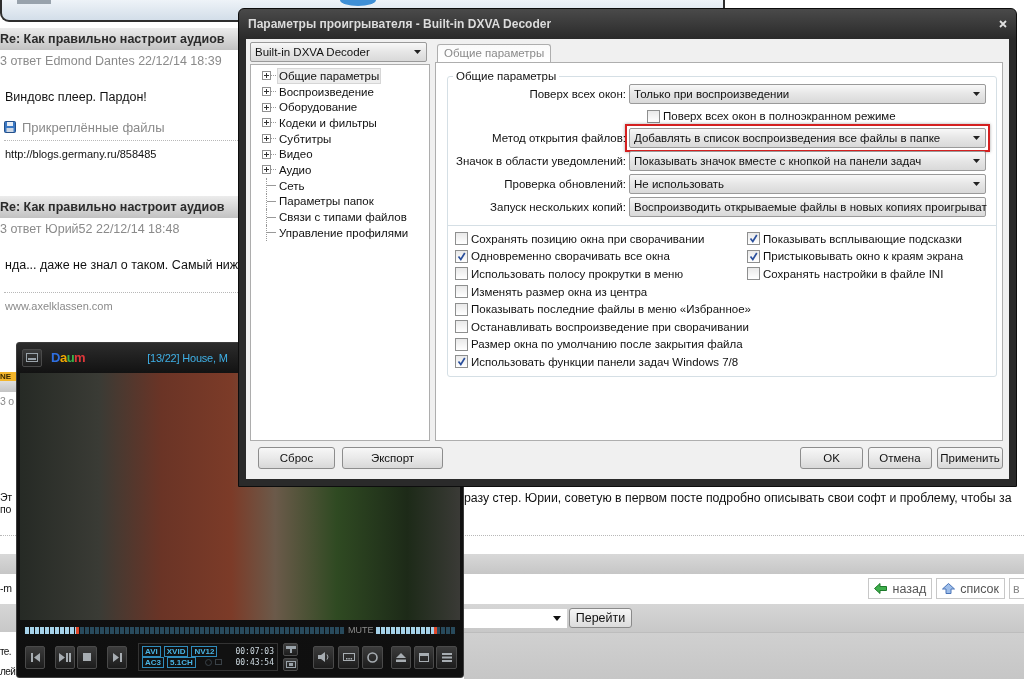 The height and width of the screenshot is (679, 1024). What do you see at coordinates (949, 588) in the screenshot?
I see `arrow-up-icon` at bounding box center [949, 588].